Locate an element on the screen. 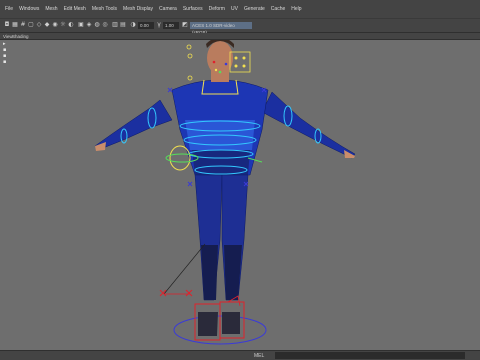 Image resolution: width=480 pixels, height=360 pixels. head-aim-control is located at coordinates (190, 56).